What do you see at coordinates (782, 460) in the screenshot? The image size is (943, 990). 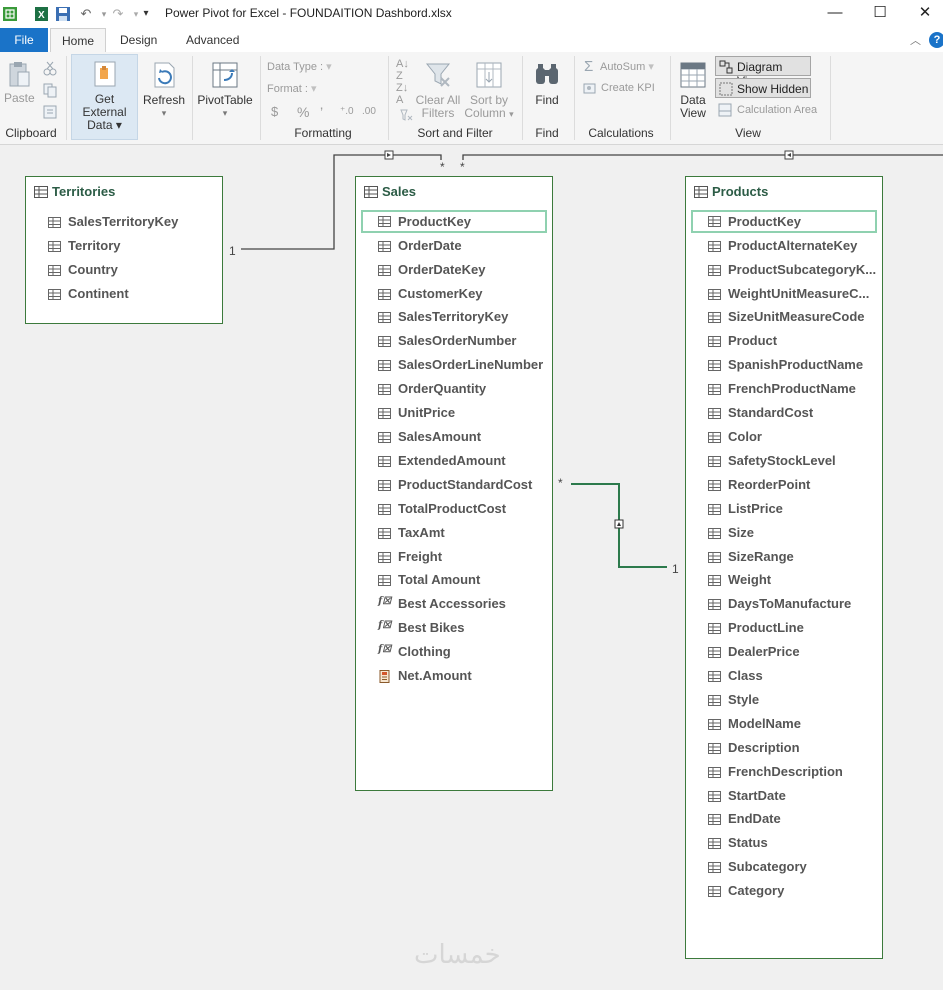 I see `column-name: SafetyStockLevel` at bounding box center [782, 460].